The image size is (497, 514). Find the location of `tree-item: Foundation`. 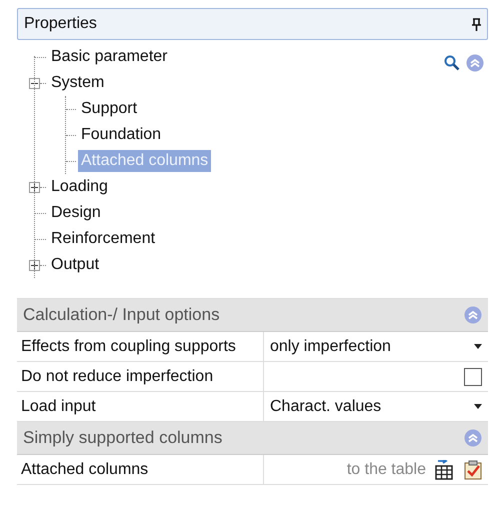

tree-item: Foundation is located at coordinates (121, 135).